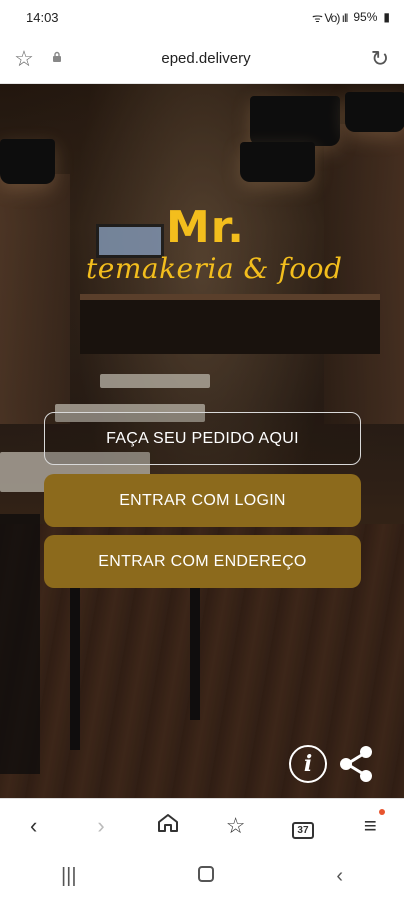 This screenshot has height=900, width=404. Describe the element at coordinates (351, 17) in the screenshot. I see `status-indicators: ᯤ Vo) ıll 95% ▮` at that location.